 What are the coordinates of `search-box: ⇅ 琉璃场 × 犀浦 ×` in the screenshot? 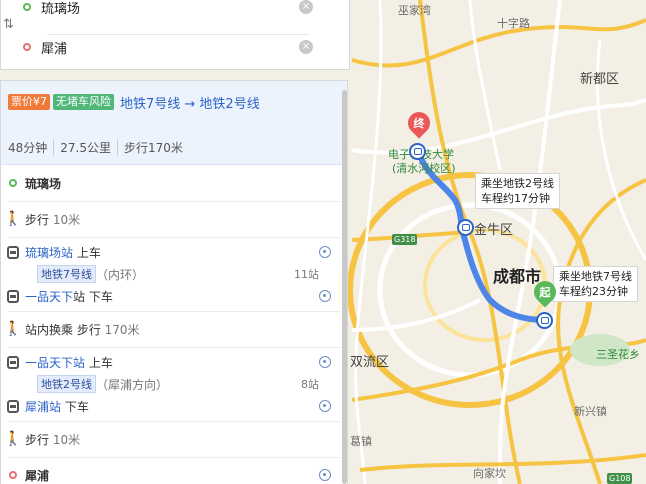 It's located at (175, 35).